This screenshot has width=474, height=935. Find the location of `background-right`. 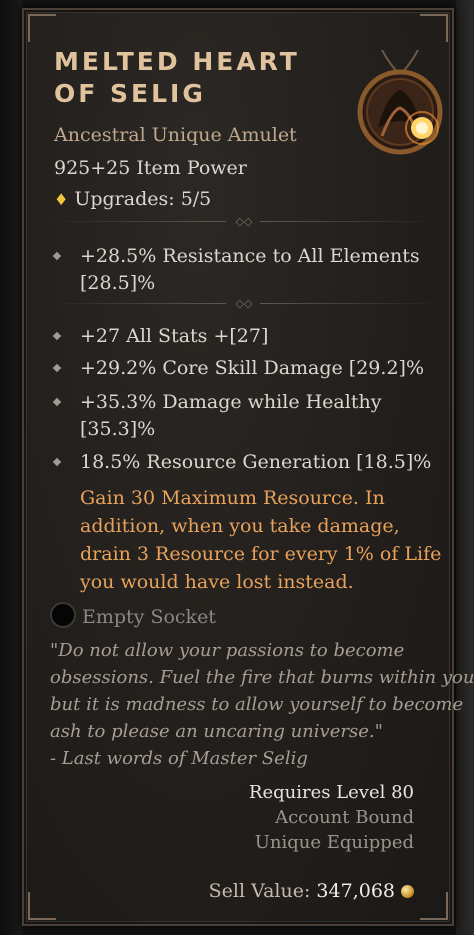

background-right is located at coordinates (465, 467).